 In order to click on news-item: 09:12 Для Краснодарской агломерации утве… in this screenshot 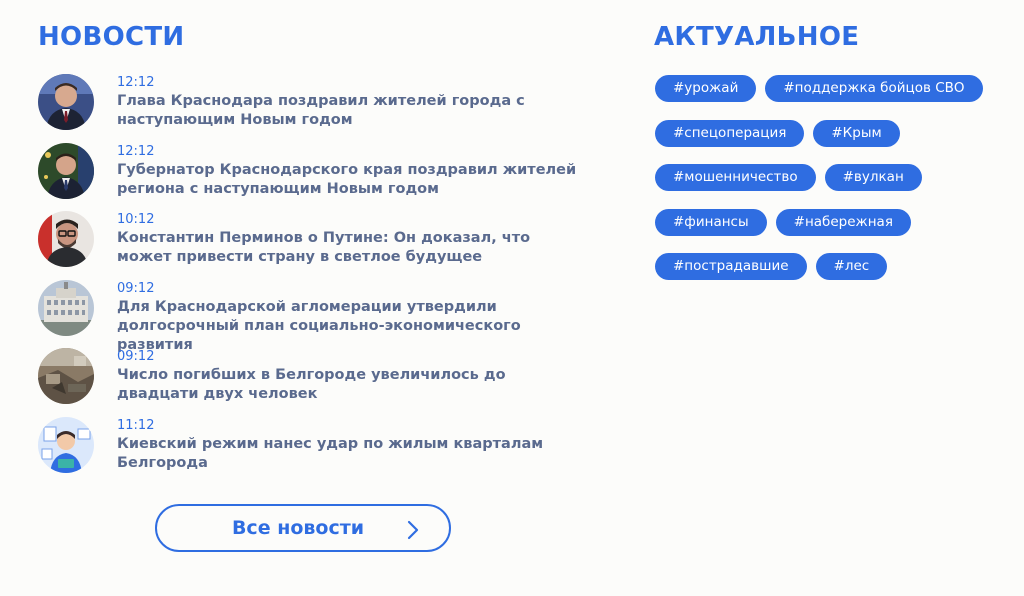, I will do `click(318, 316)`.